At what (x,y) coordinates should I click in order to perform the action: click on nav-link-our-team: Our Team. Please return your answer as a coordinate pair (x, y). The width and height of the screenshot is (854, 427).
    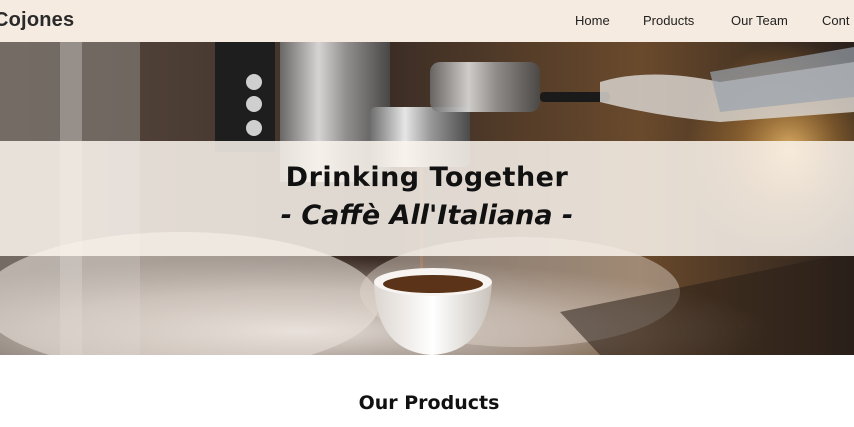
    Looking at the image, I should click on (759, 20).